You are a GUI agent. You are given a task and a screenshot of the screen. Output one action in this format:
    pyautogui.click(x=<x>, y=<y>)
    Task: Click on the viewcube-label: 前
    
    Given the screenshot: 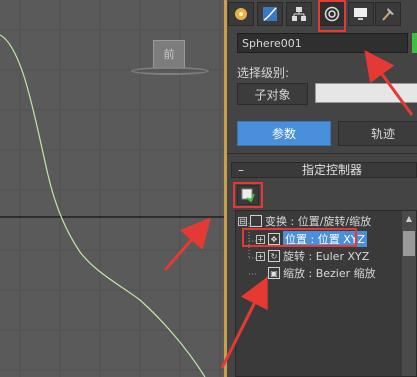 What is the action you would take?
    pyautogui.click(x=169, y=54)
    